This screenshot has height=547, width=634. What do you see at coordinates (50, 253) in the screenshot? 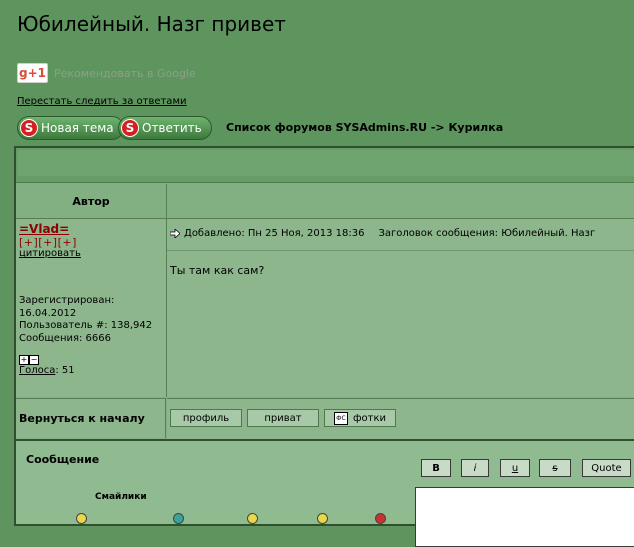
I see `quote-link: цитировать` at bounding box center [50, 253].